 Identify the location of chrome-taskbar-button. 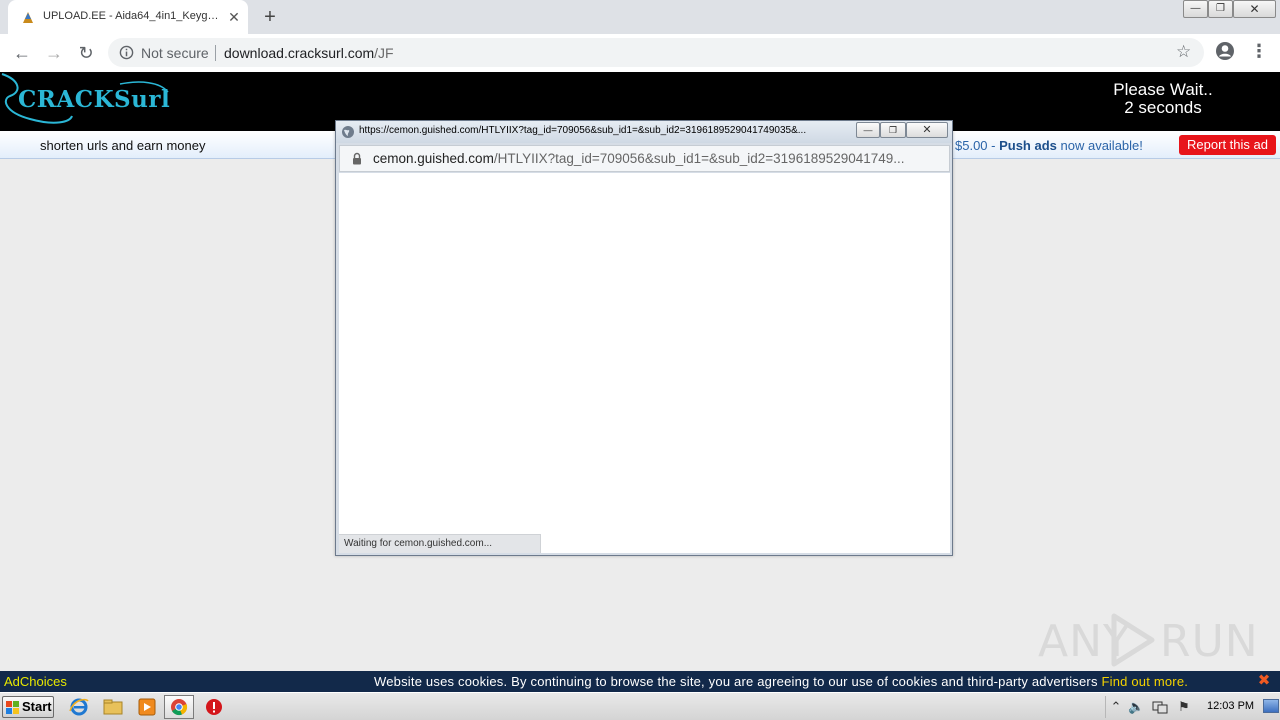
(179, 707).